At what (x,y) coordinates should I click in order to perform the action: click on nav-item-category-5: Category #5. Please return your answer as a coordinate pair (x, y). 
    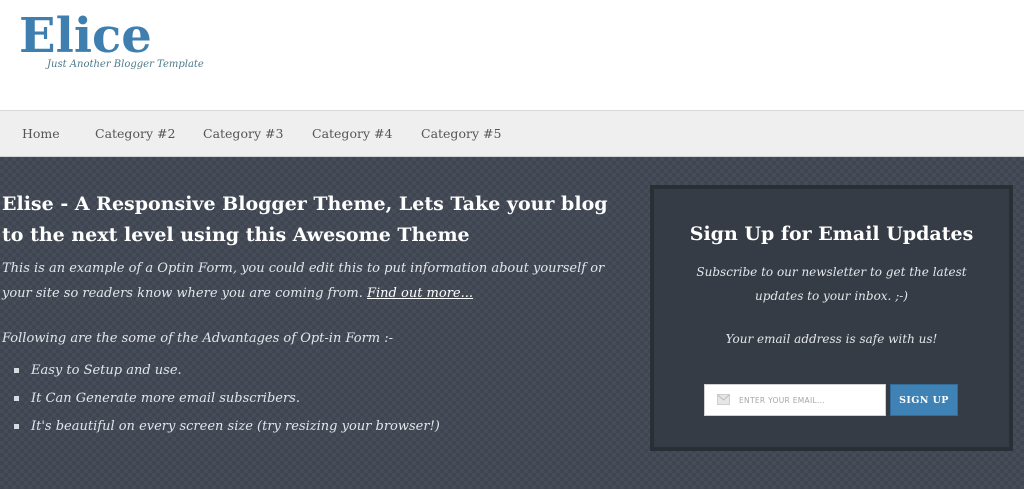
    Looking at the image, I should click on (461, 134).